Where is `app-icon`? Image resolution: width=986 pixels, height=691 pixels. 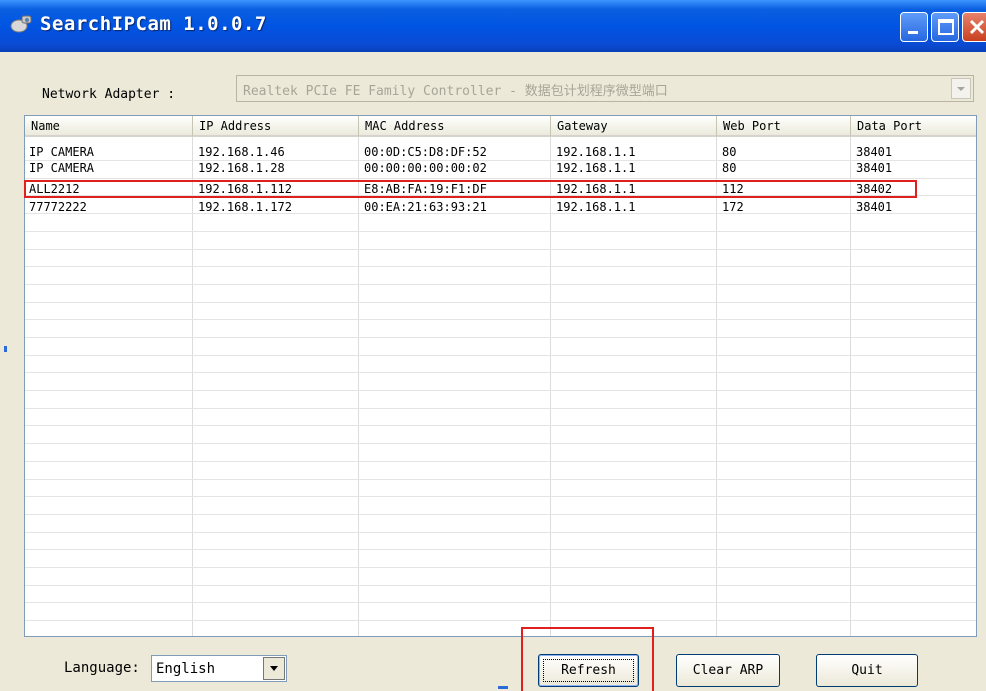 app-icon is located at coordinates (21, 24).